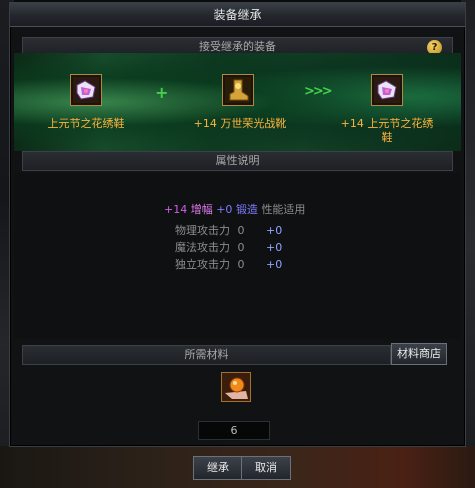  Describe the element at coordinates (266, 468) in the screenshot. I see `cancel-button: 取消` at that location.